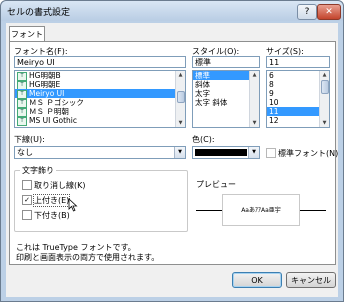 The width and height of the screenshot is (344, 302). What do you see at coordinates (257, 280) in the screenshot?
I see `ok-button: OK` at bounding box center [257, 280].